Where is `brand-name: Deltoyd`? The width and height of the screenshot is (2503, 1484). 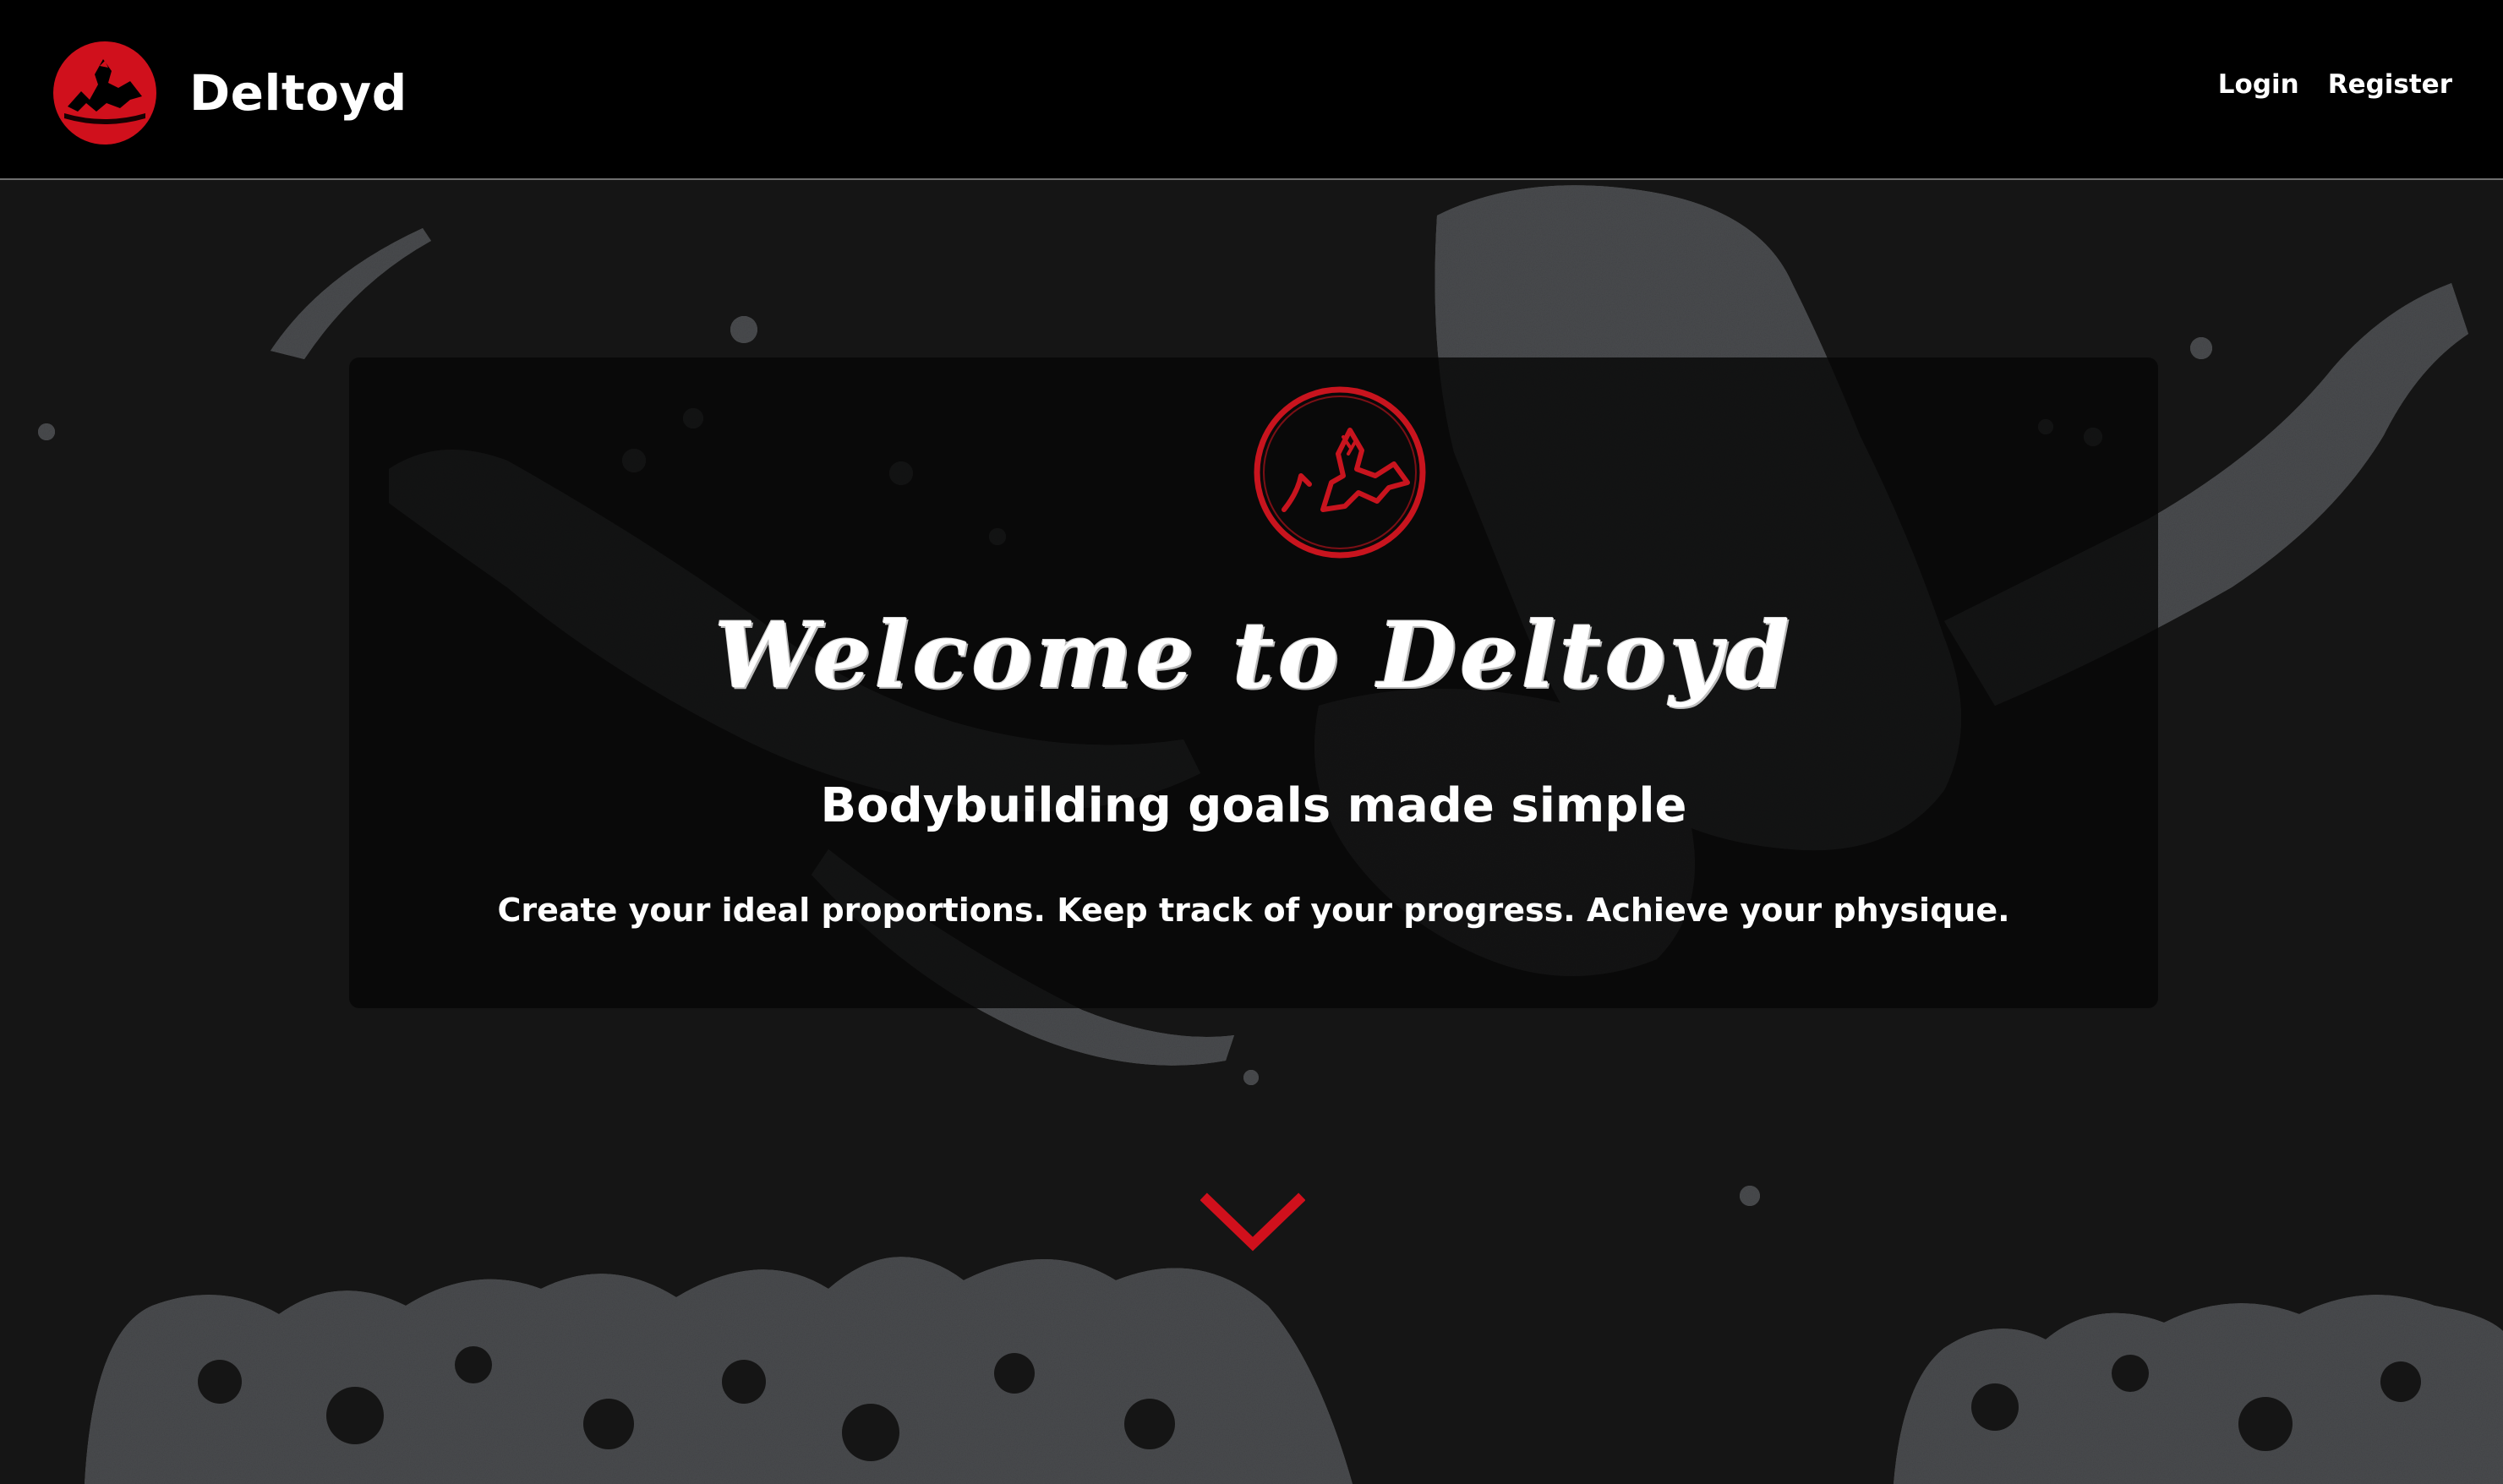
brand-name: Deltoyd is located at coordinates (298, 93).